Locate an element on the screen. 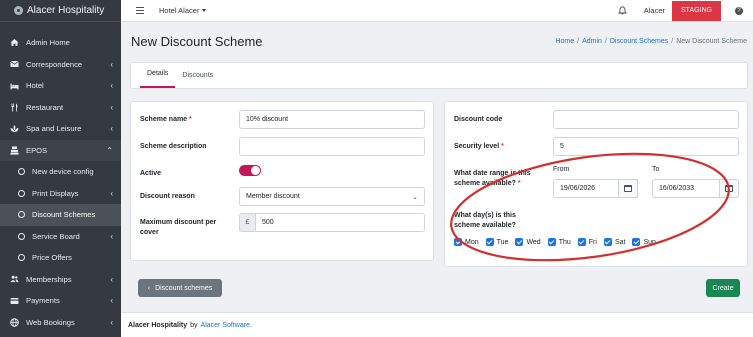  day-checkbox-sun: Sun is located at coordinates (644, 242).